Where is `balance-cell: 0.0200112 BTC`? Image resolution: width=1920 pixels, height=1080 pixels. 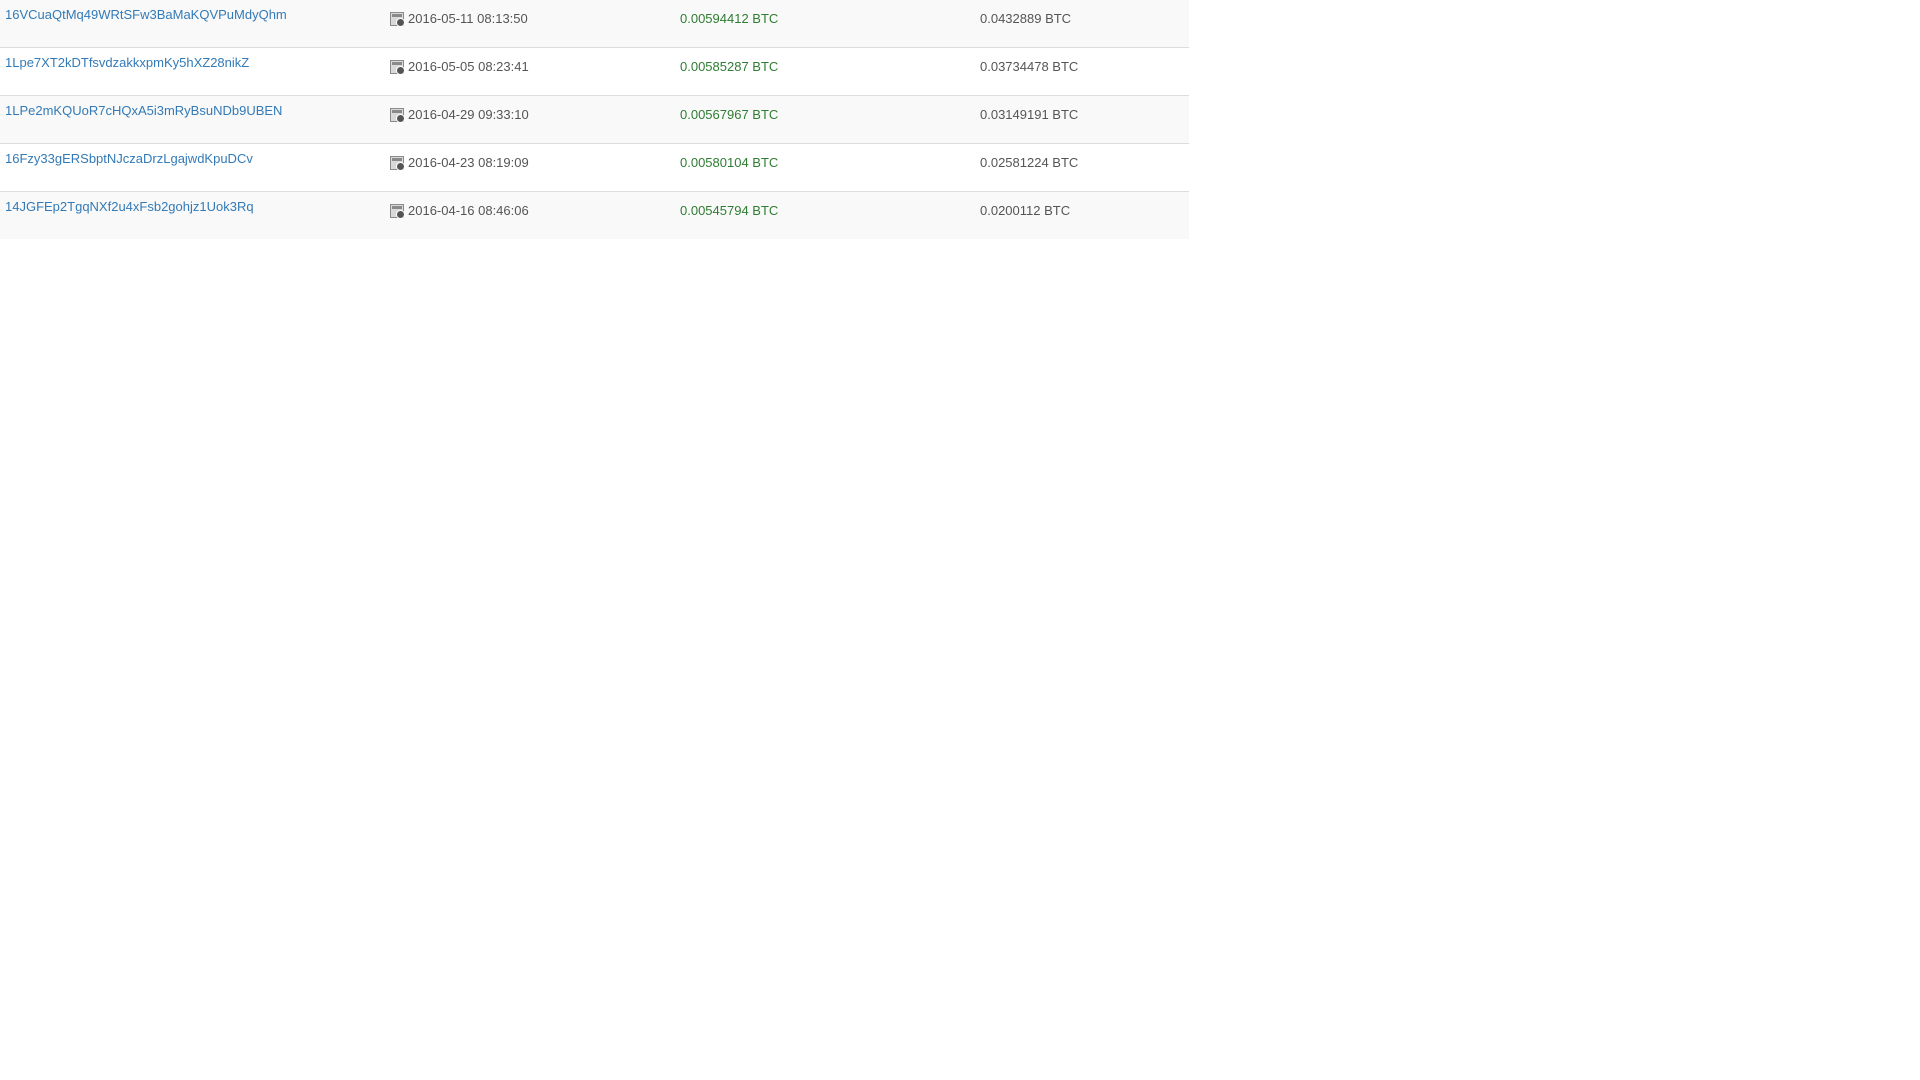 balance-cell: 0.0200112 BTC is located at coordinates (1025, 210).